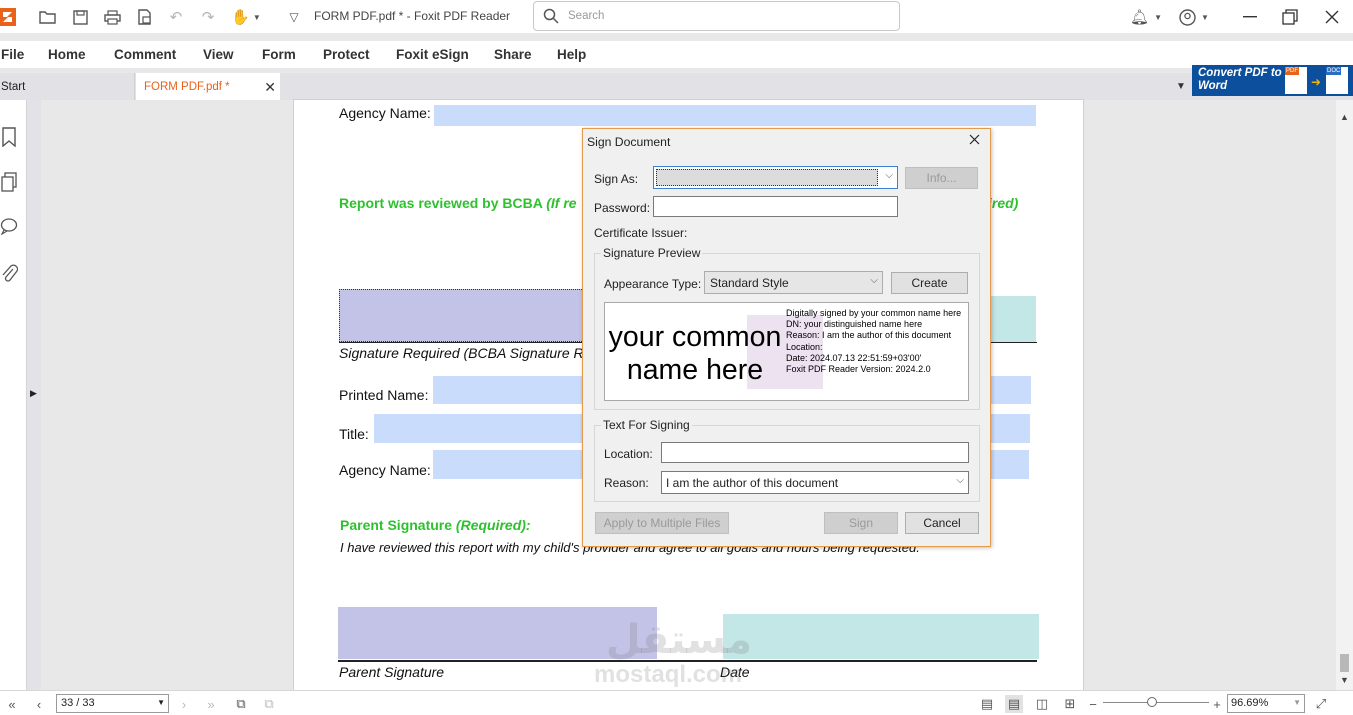 The width and height of the screenshot is (1353, 715). Describe the element at coordinates (735, 115) in the screenshot. I see `agency-name-field-top` at that location.